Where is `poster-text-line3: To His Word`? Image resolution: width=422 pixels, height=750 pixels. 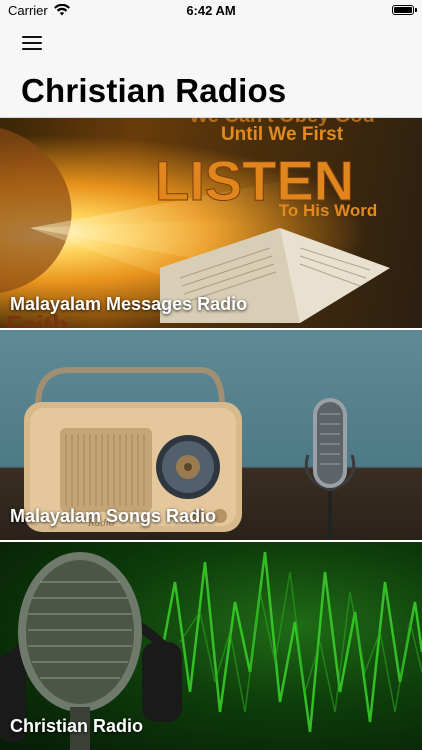 poster-text-line3: To His Word is located at coordinates (328, 210).